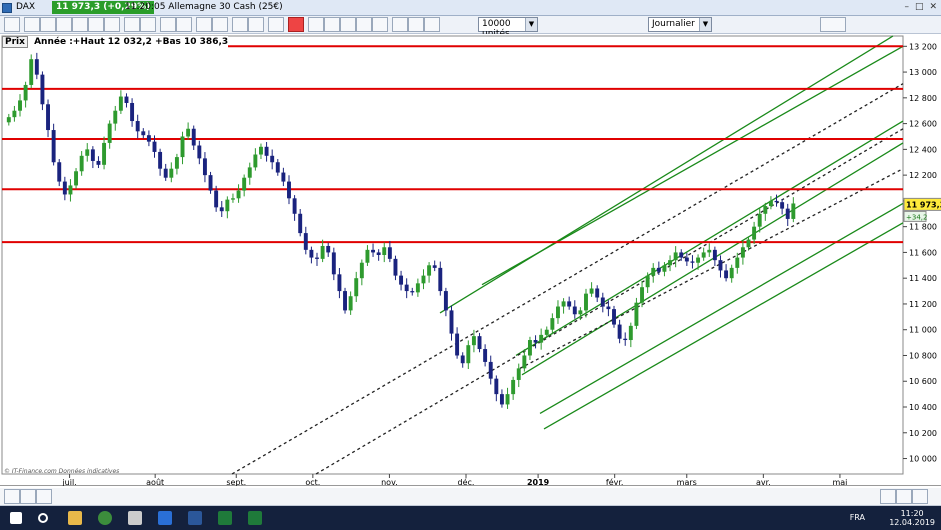 This screenshot has width=941, height=530. Describe the element at coordinates (48, 24) in the screenshot. I see `trendline-icon` at that location.